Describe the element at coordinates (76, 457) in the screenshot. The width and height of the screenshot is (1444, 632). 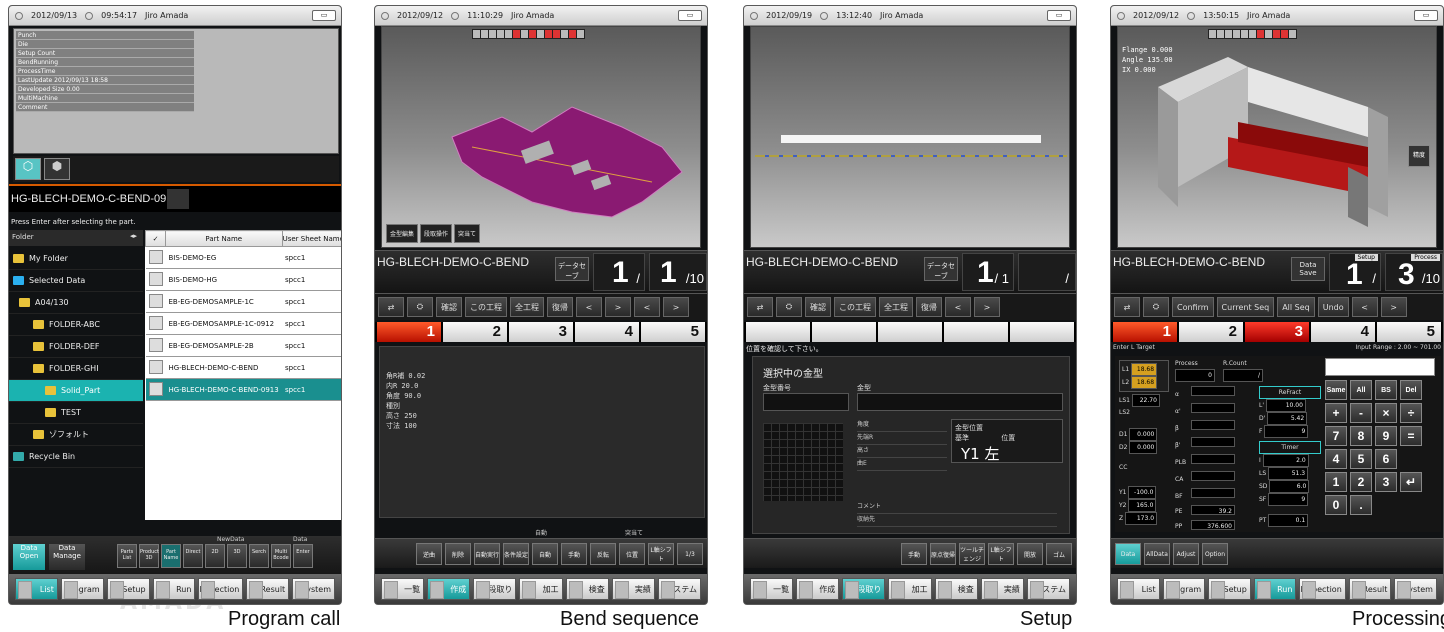
I see `tree-item-recycle-bin: Recycle Bin` at that location.